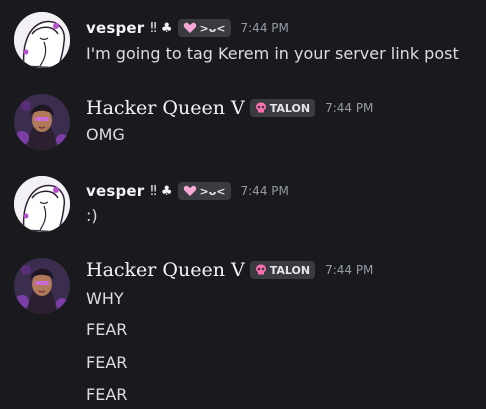  Describe the element at coordinates (105, 134) in the screenshot. I see `message-text: OMG` at that location.